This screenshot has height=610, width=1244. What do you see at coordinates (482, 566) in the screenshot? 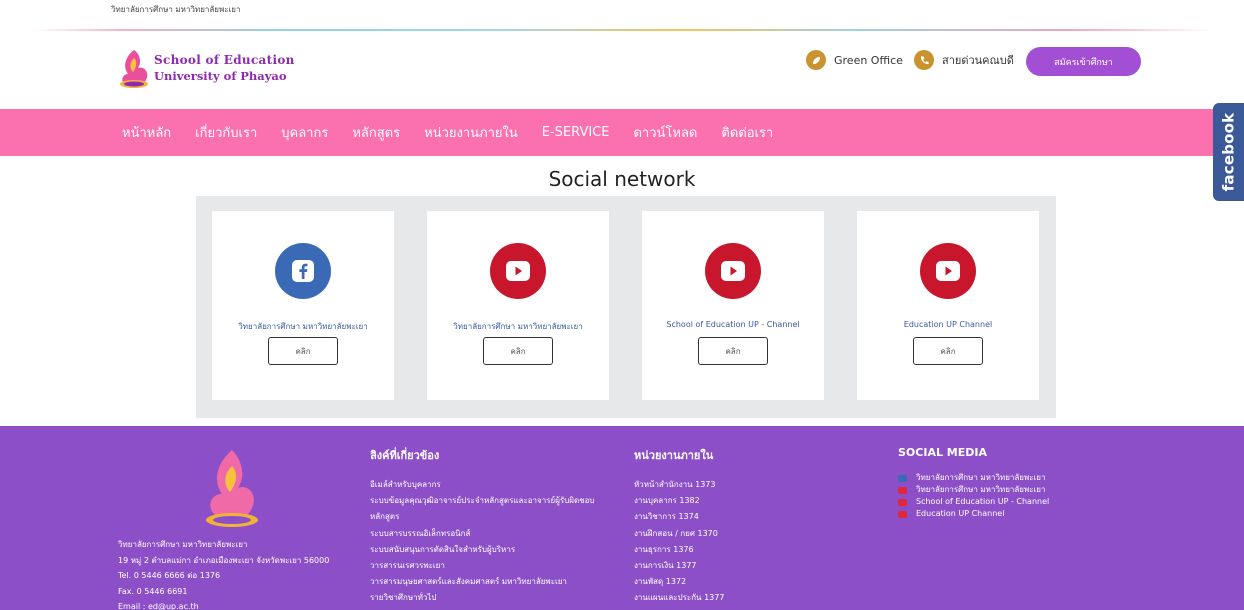
I see `footer-link: วารสารนเรศวรพะเยา` at bounding box center [482, 566].